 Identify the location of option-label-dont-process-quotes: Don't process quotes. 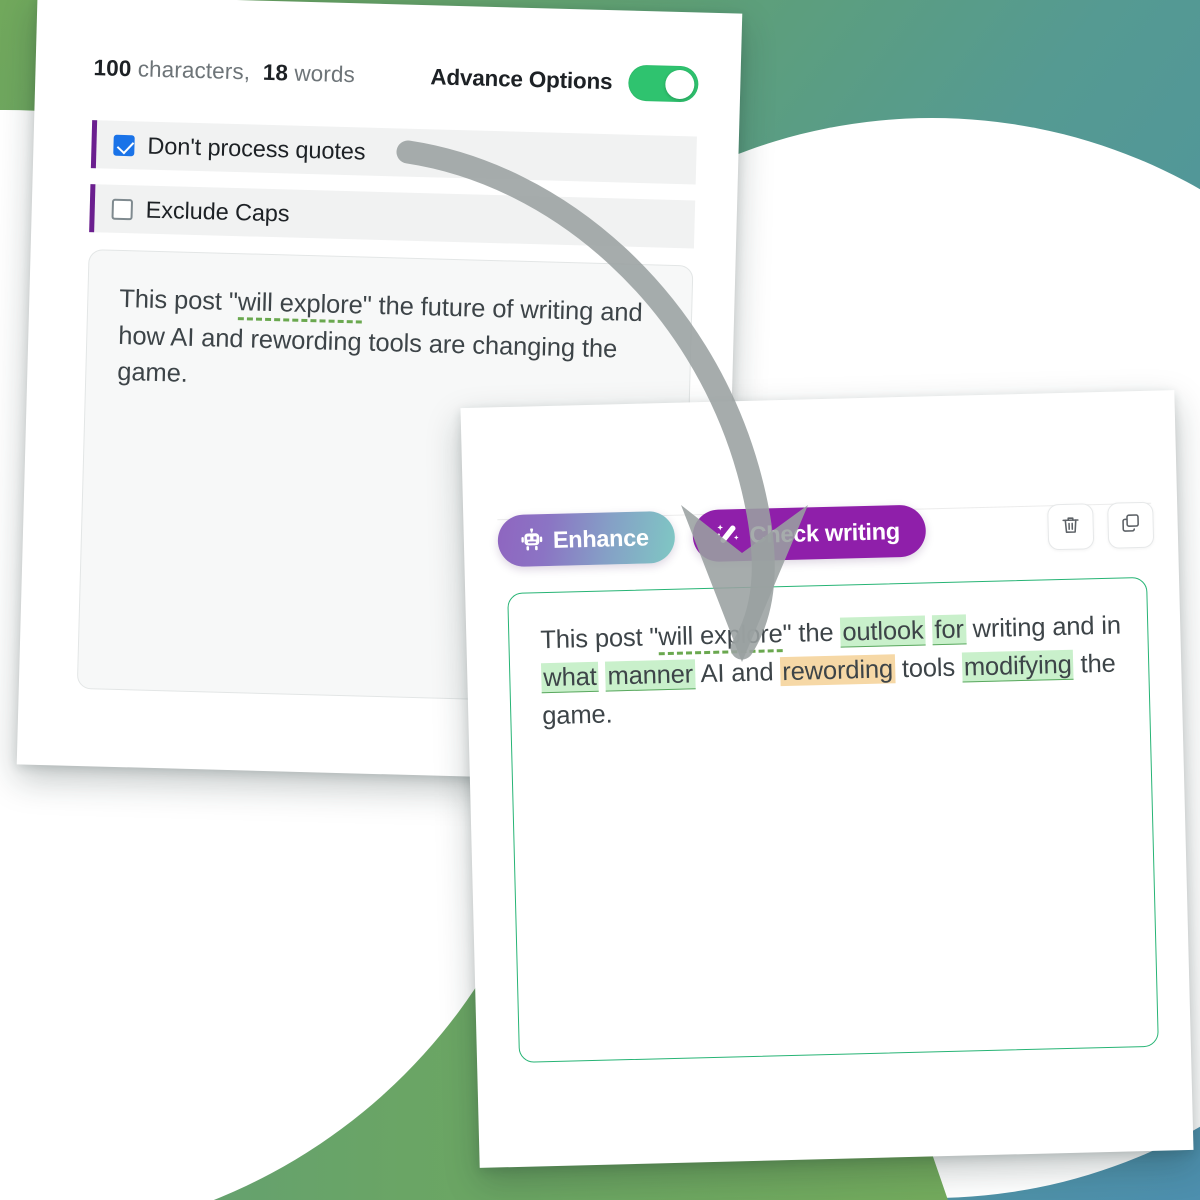
(256, 148).